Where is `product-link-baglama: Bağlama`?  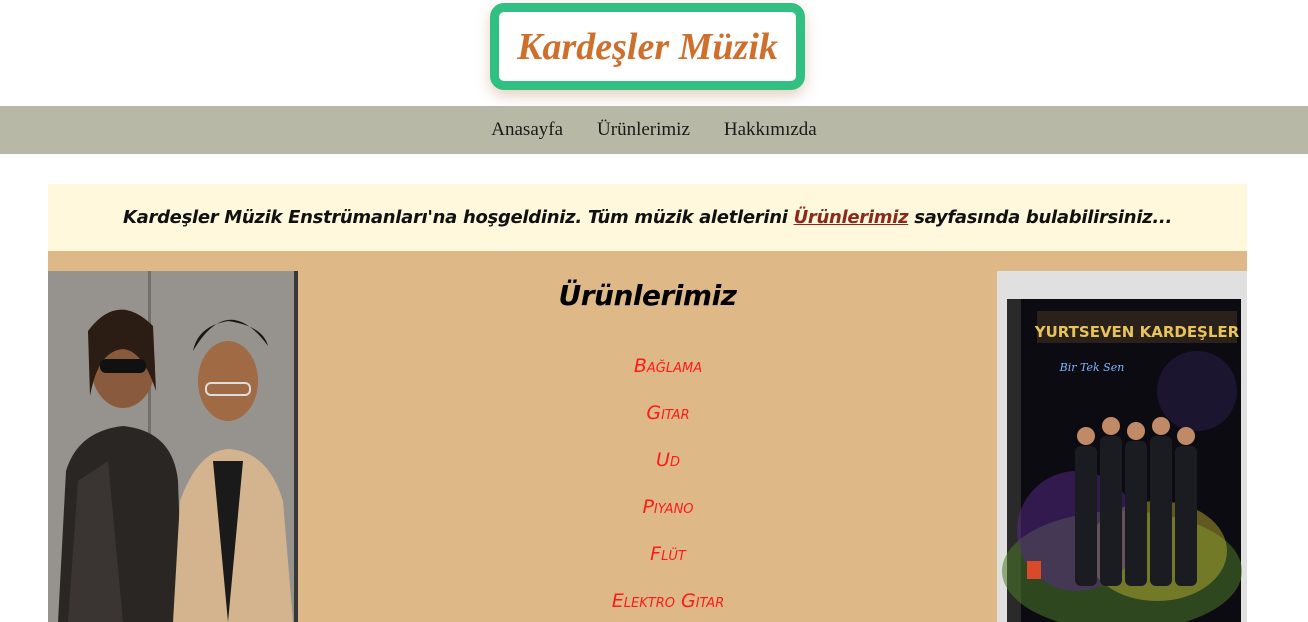 product-link-baglama: Bağlama is located at coordinates (668, 374).